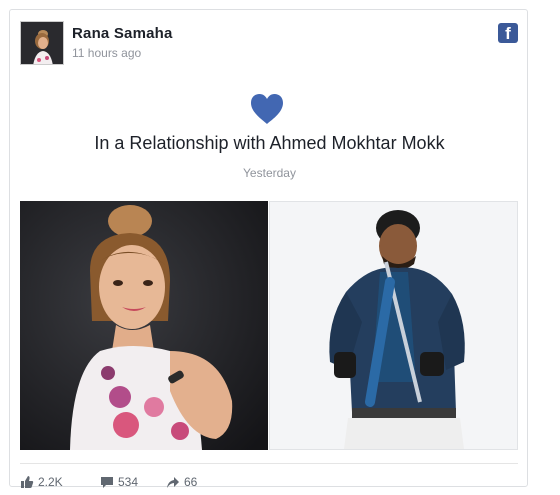 The height and width of the screenshot is (495, 560). What do you see at coordinates (181, 482) in the screenshot?
I see `share-count: 66` at bounding box center [181, 482].